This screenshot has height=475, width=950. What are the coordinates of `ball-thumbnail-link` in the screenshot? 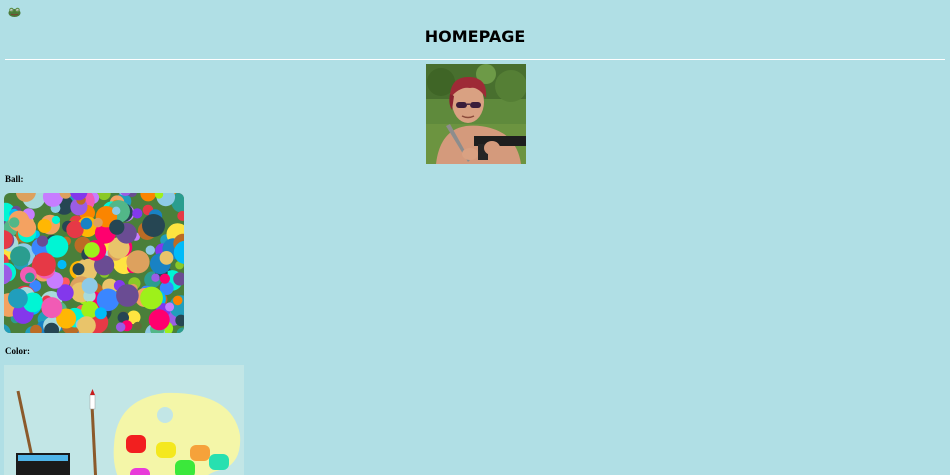 It's located at (94, 263).